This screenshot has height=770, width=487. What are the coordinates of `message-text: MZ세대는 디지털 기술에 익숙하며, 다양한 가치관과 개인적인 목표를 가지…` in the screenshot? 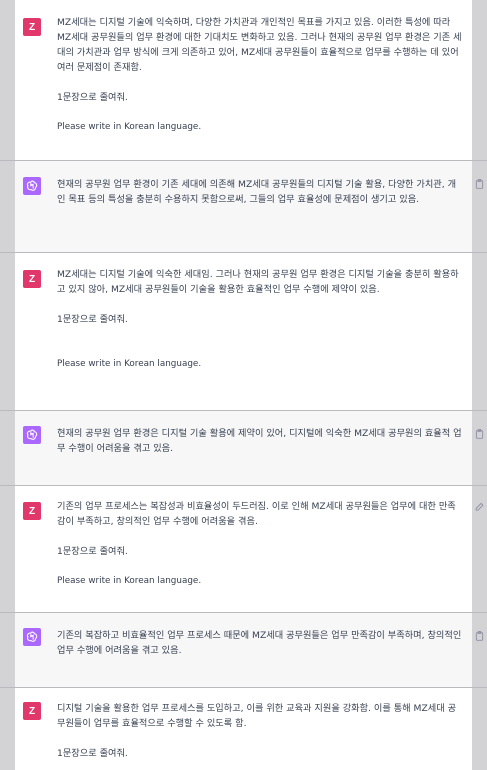 It's located at (259, 75).